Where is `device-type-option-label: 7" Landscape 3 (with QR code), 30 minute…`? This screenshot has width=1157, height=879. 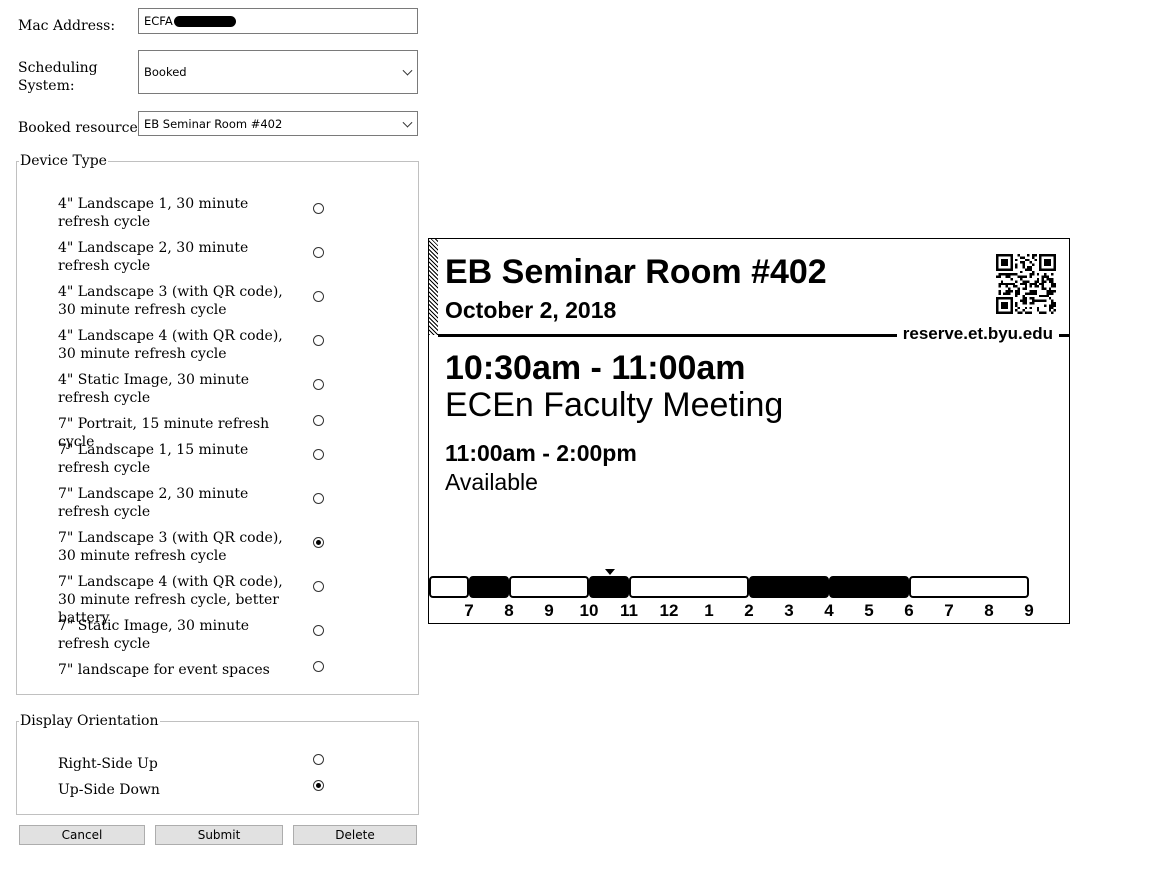 device-type-option-label: 7" Landscape 3 (with QR code), 30 minute… is located at coordinates (170, 547).